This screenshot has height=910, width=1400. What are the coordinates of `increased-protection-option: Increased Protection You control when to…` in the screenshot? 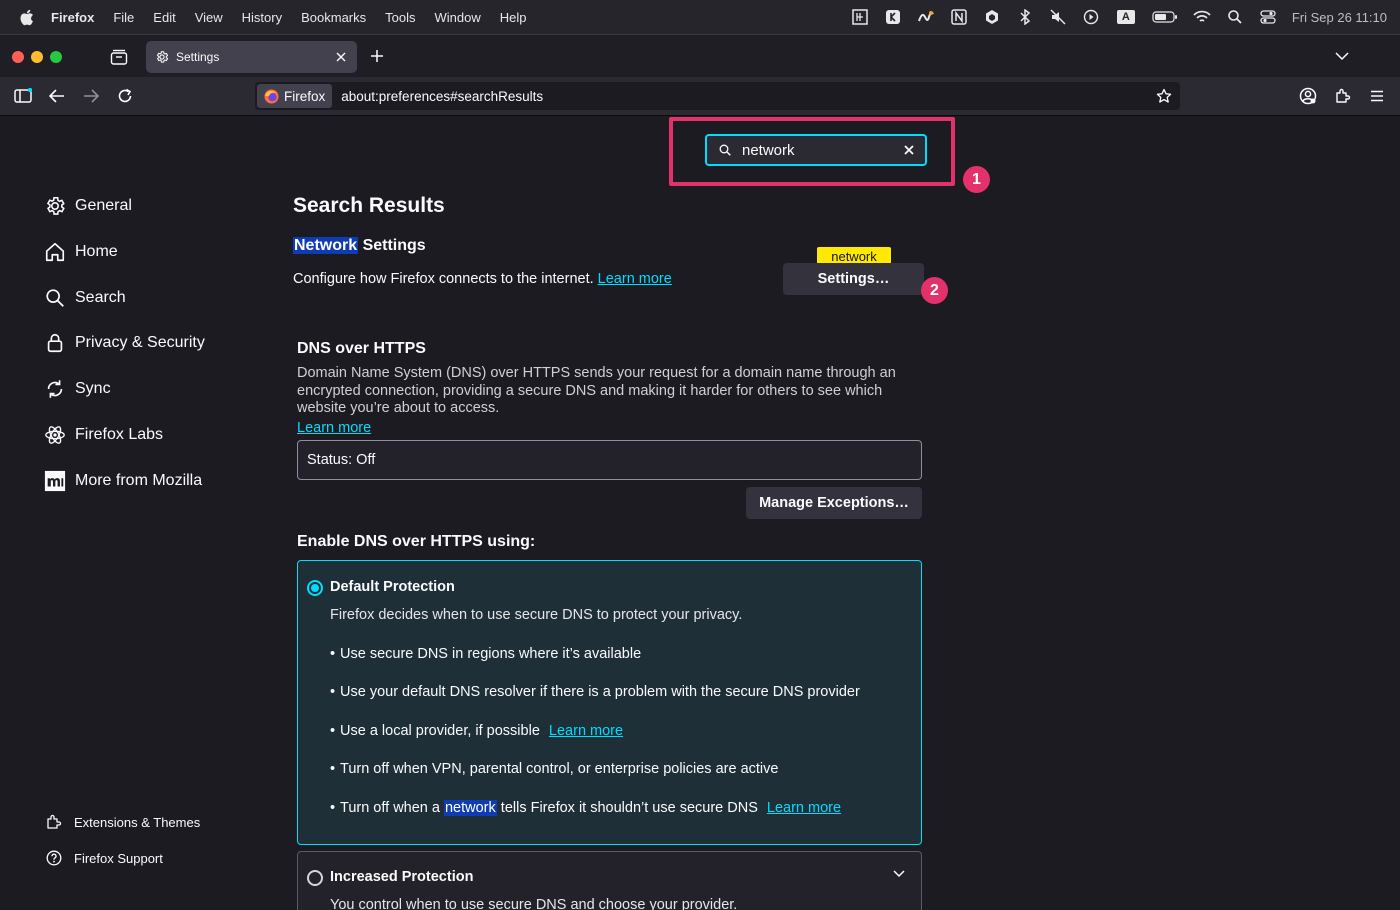 It's located at (609, 880).